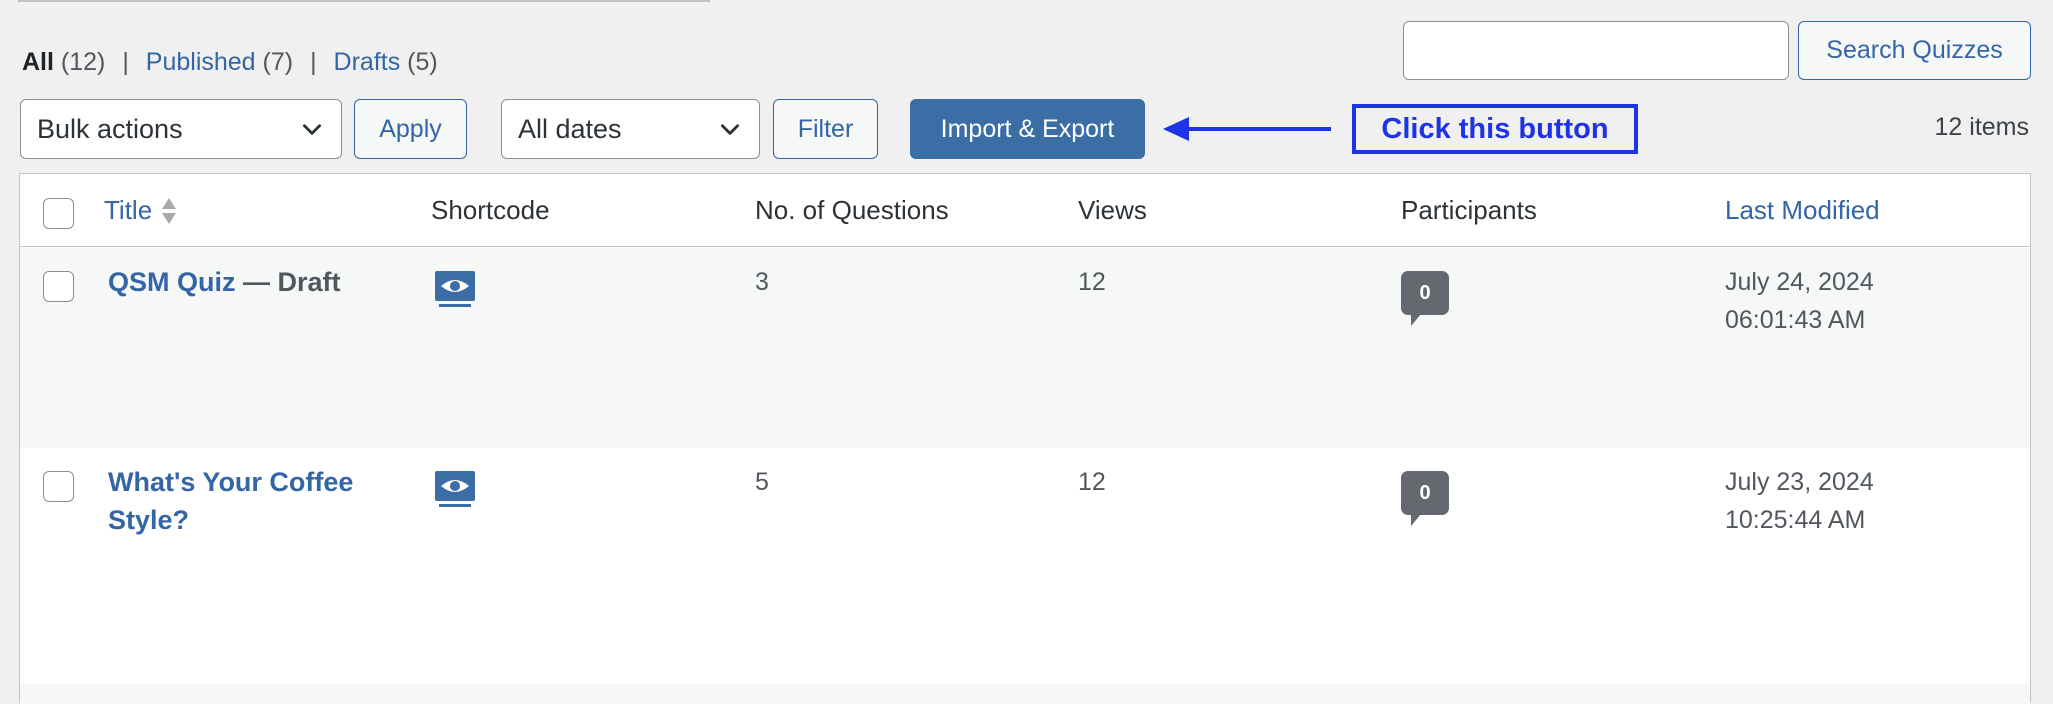 This screenshot has height=704, width=2053. Describe the element at coordinates (83, 62) in the screenshot. I see `filter-all-count: (12)` at that location.